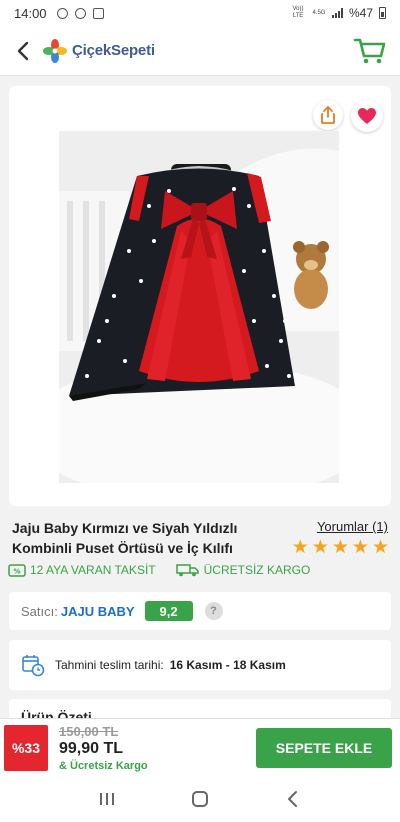  I want to click on installment-label: 12 AYA VARAN TAKSİT, so click(93, 570).